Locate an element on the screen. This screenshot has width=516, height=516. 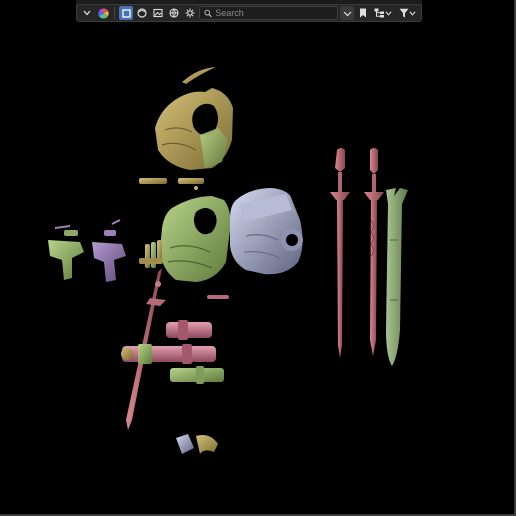
pouch-pieces is located at coordinates (197, 444).